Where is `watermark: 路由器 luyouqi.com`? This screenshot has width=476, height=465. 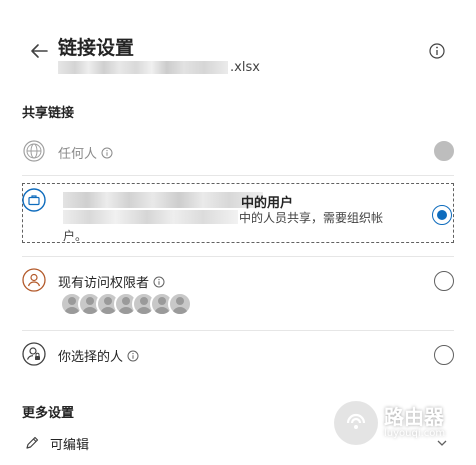
watermark: 路由器 luyouqi.com is located at coordinates (399, 423).